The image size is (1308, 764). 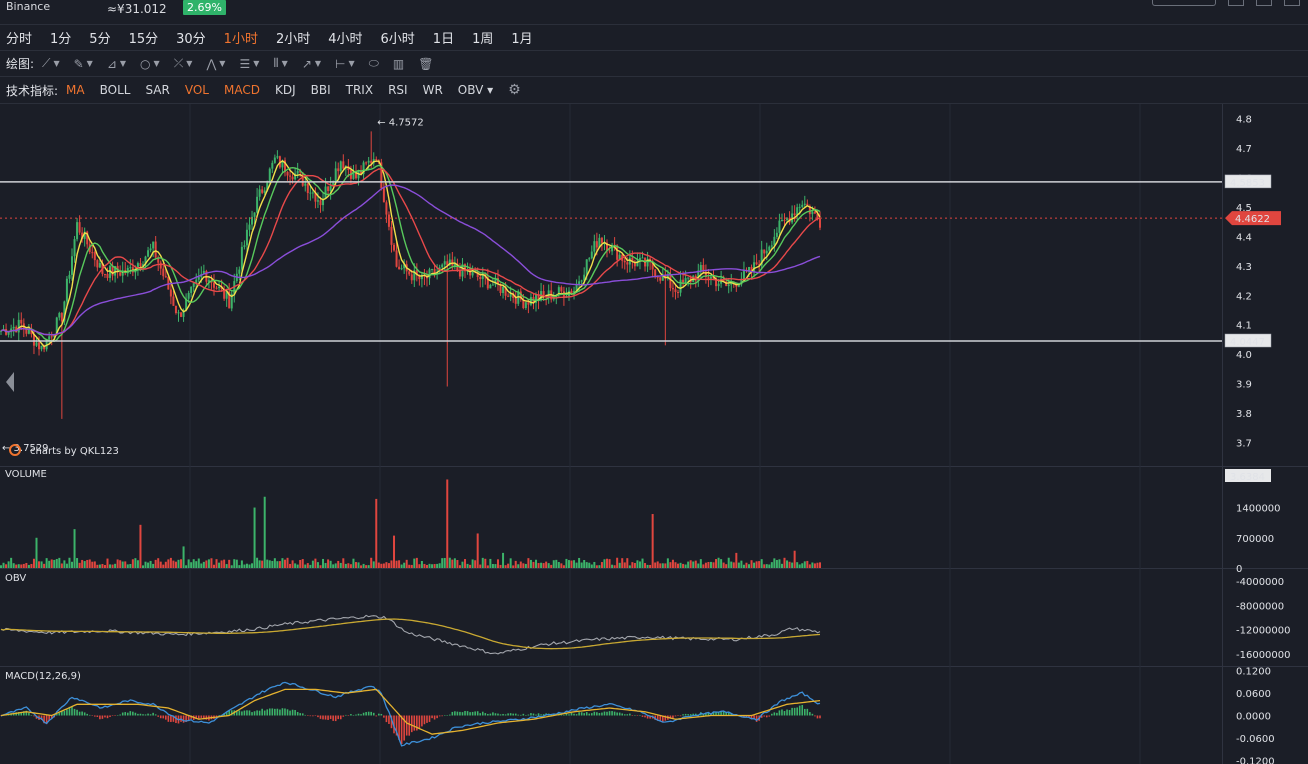 What do you see at coordinates (359, 90) in the screenshot?
I see `indicator-trix: TRIX` at bounding box center [359, 90].